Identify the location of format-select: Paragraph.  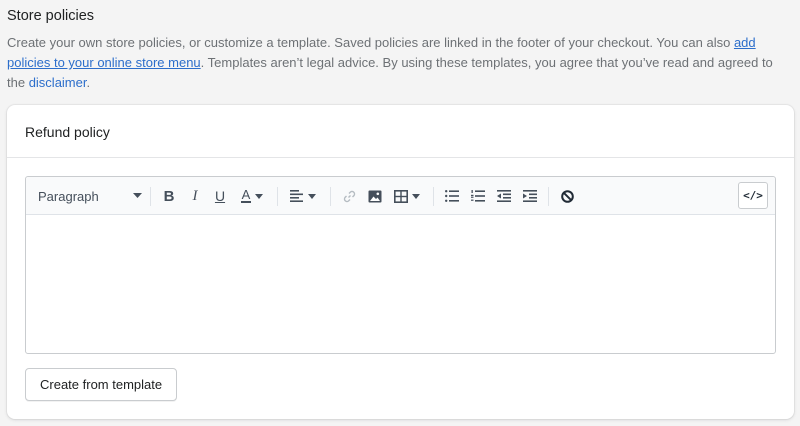
(90, 196).